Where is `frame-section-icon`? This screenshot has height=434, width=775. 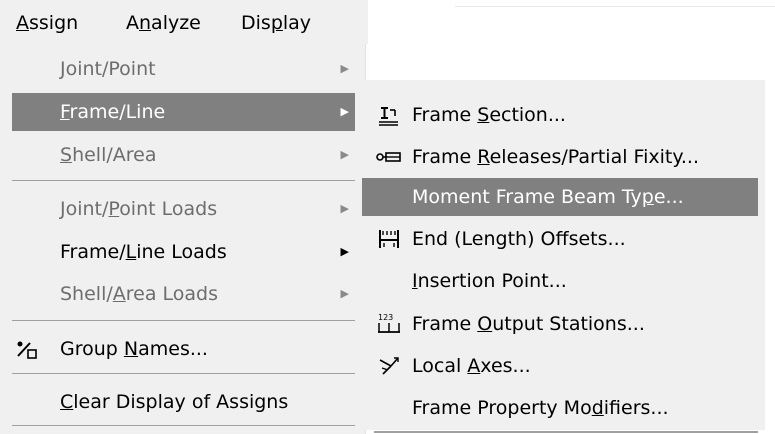 frame-section-icon is located at coordinates (389, 115).